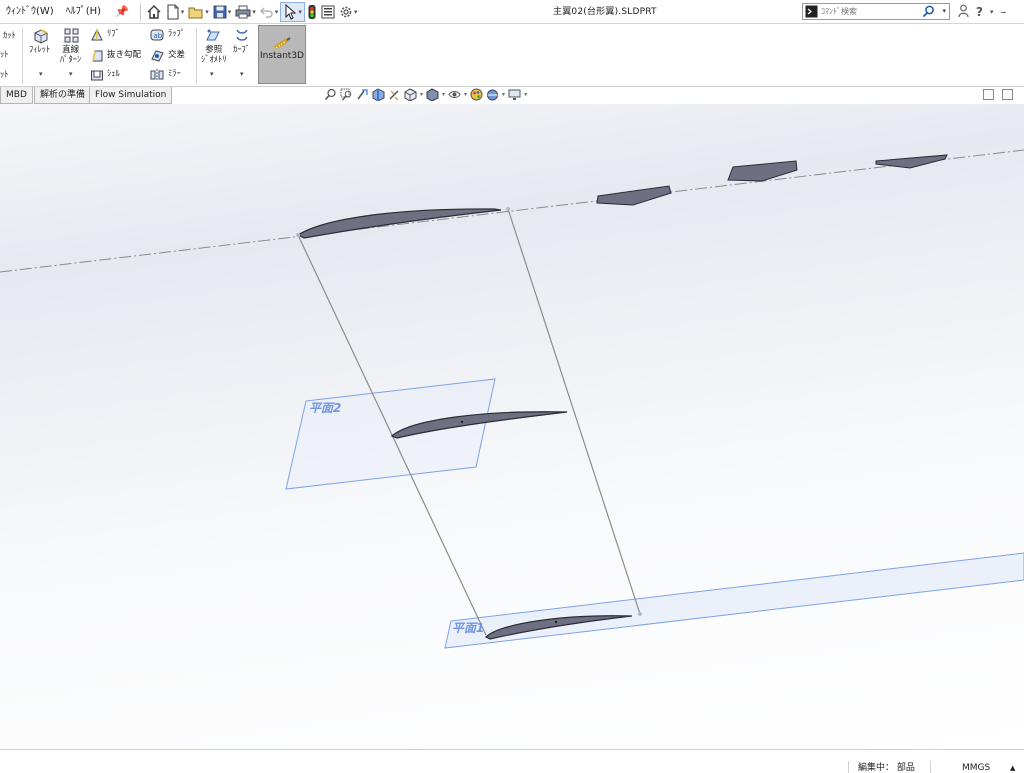 The width and height of the screenshot is (1024, 773). I want to click on maximize-window-icon, so click(1007, 94).